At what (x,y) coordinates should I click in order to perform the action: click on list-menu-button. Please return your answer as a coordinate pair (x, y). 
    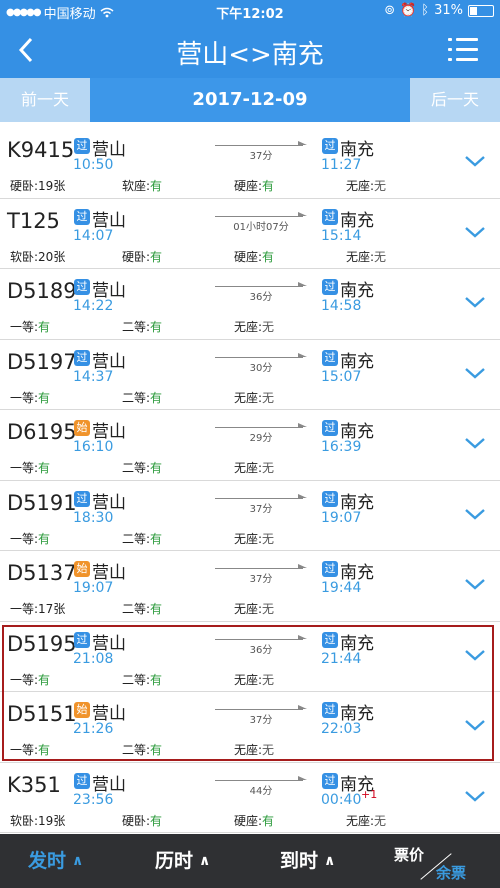
    Looking at the image, I should click on (463, 50).